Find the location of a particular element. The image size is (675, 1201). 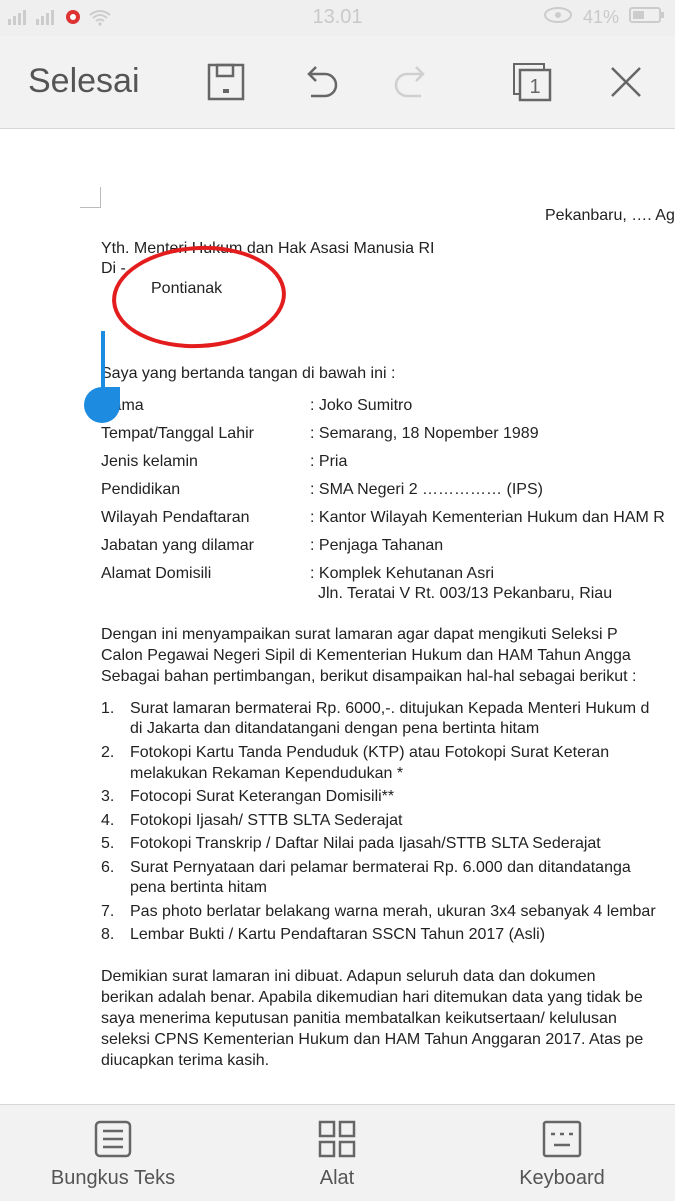

list-number: 8. is located at coordinates (108, 934).